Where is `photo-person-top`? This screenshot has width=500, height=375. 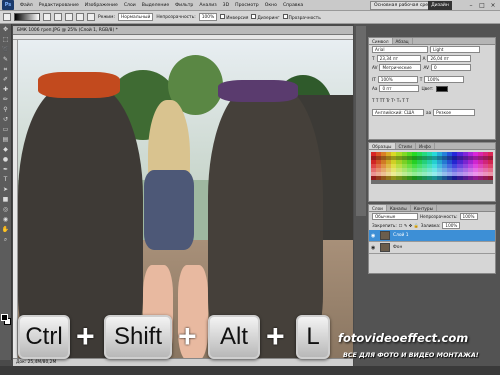 photo-person-top is located at coordinates (169, 210).